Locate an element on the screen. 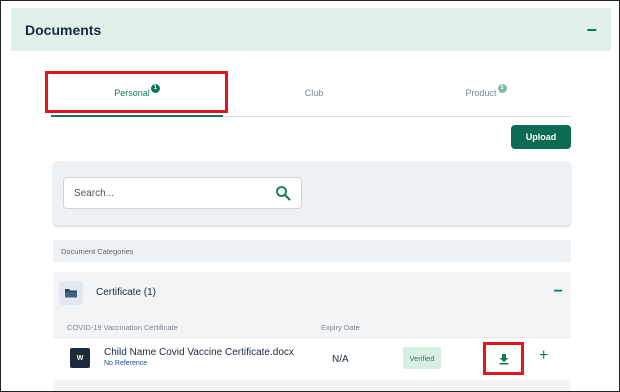  add-button: + is located at coordinates (543, 356).